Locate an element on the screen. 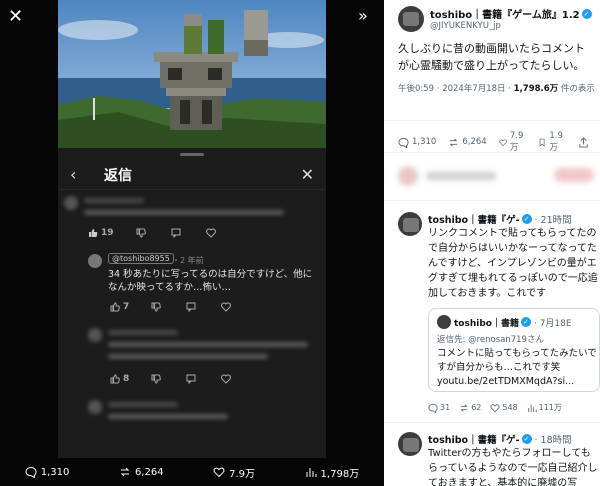 This screenshot has height=486, width=600. reply-header: ‹ 返信 ✕ is located at coordinates (192, 175).